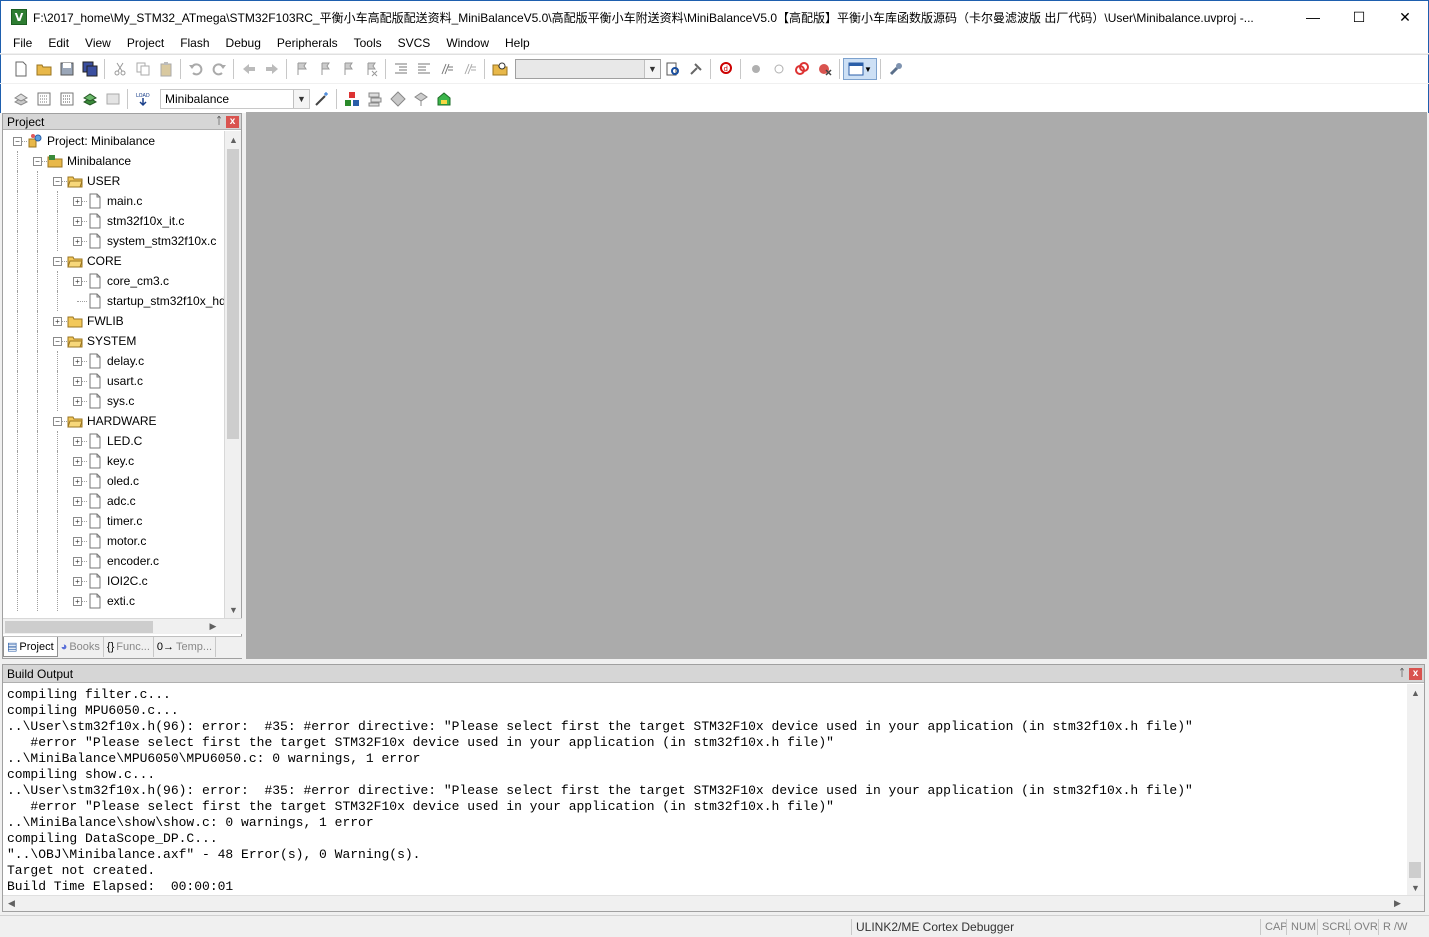 This screenshot has height=937, width=1429. What do you see at coordinates (235, 98) in the screenshot?
I see `target-select: Minibalance ▼` at bounding box center [235, 98].